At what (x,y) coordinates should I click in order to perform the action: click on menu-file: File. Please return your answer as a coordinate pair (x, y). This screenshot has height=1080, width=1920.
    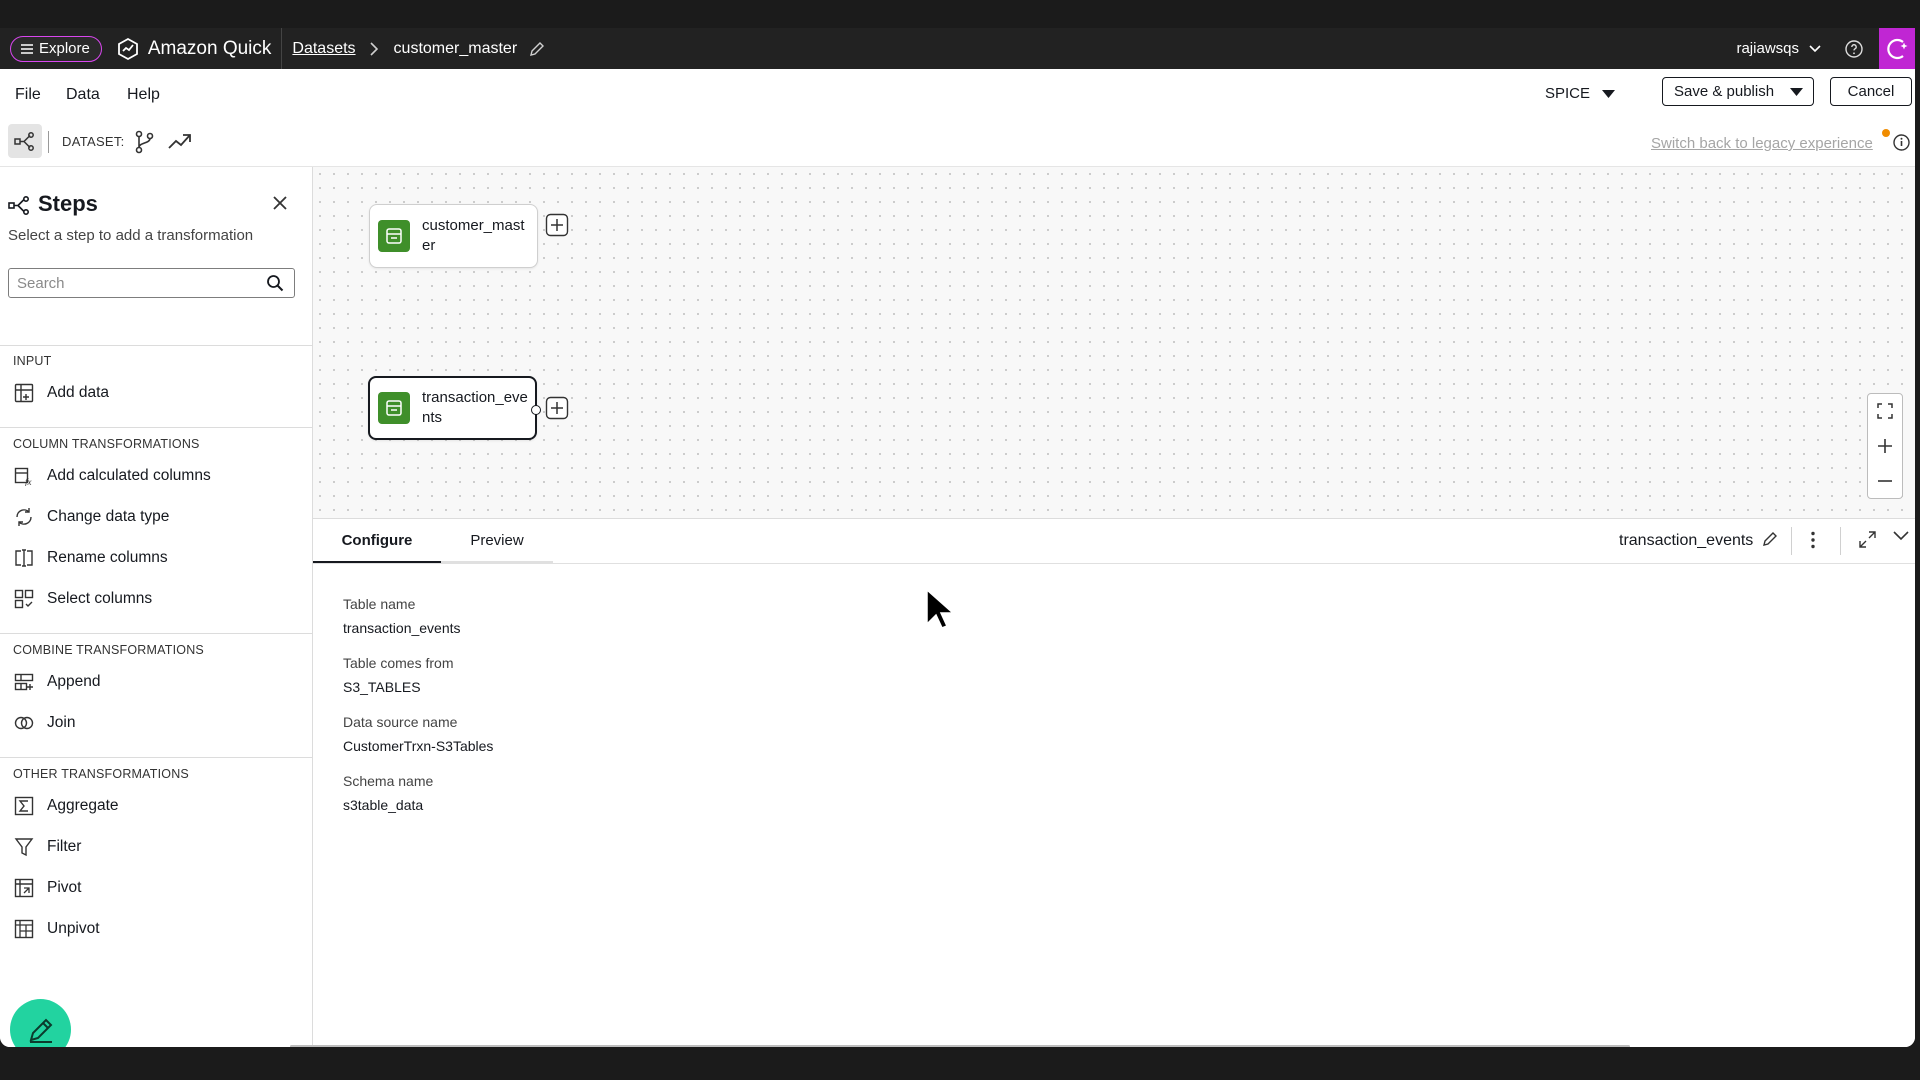
    Looking at the image, I should click on (28, 95).